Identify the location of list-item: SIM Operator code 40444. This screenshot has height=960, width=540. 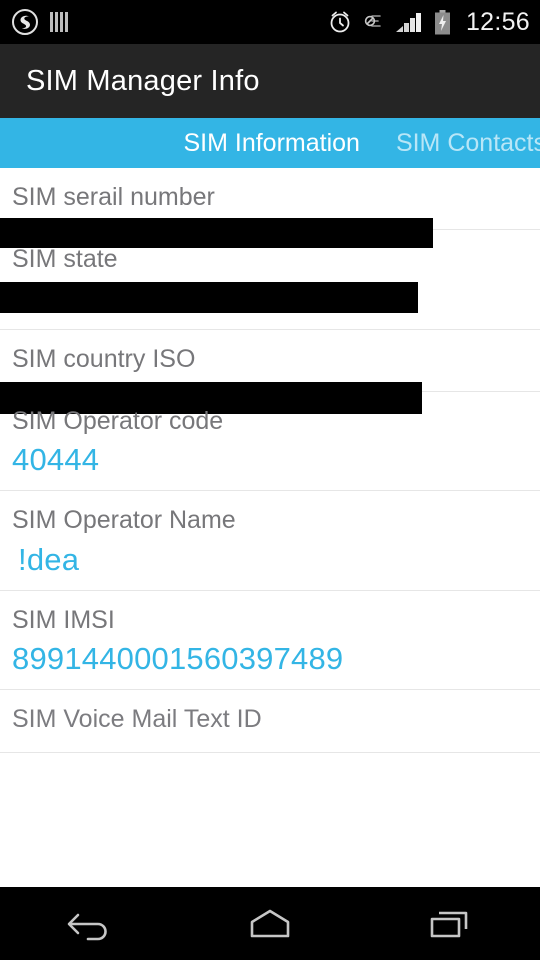
(270, 442).